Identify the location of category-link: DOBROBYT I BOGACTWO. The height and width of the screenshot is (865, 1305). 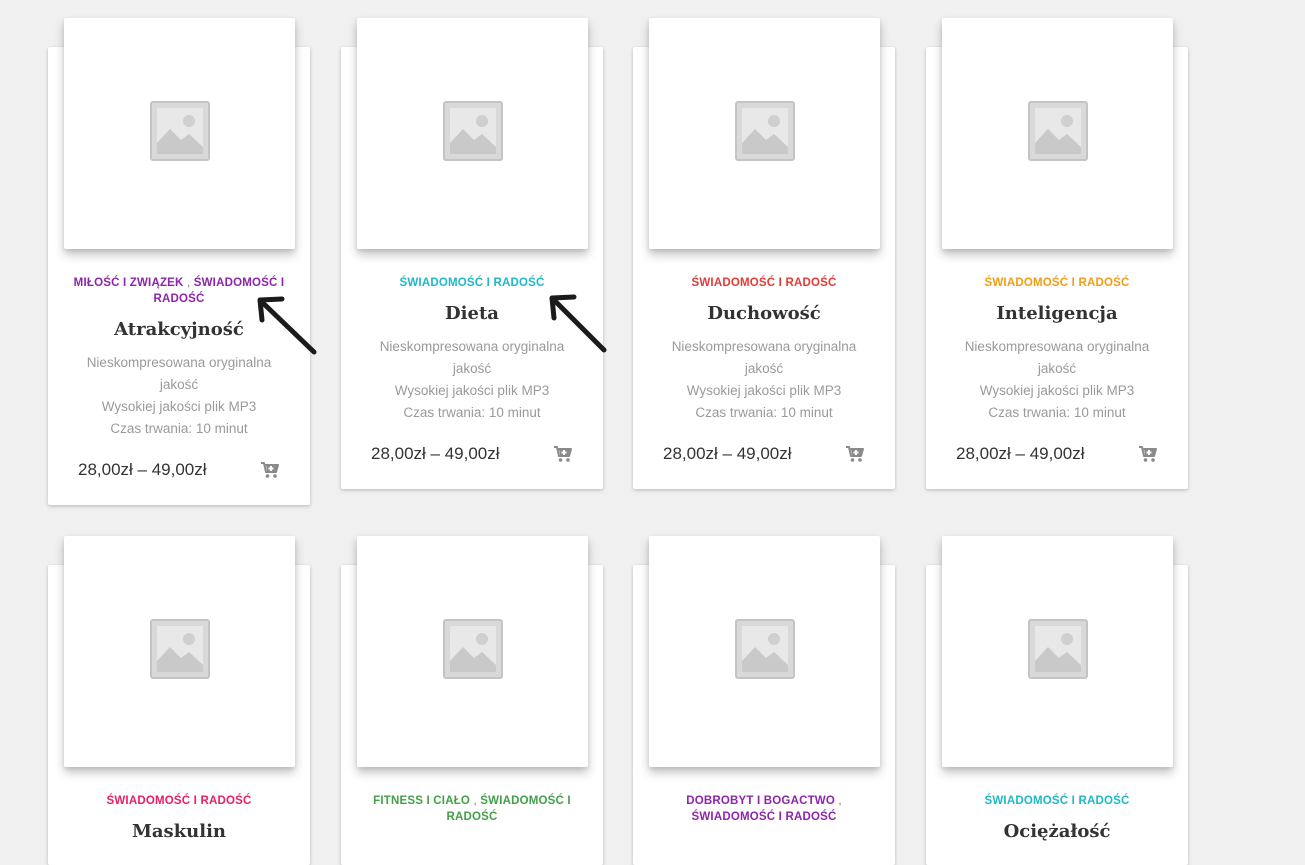
(760, 801).